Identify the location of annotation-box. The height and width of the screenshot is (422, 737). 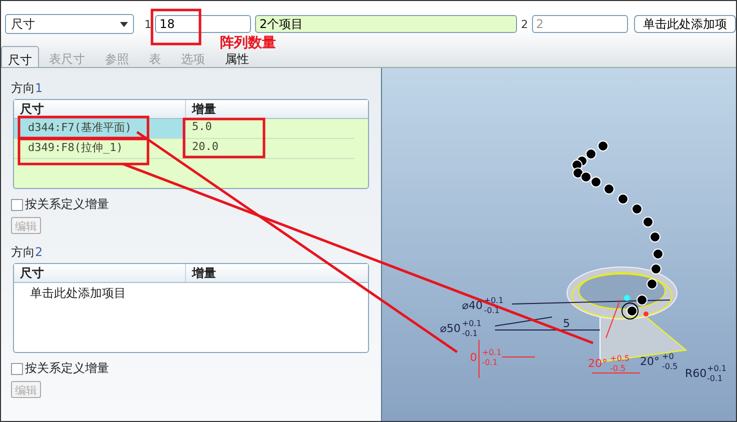
(176, 27).